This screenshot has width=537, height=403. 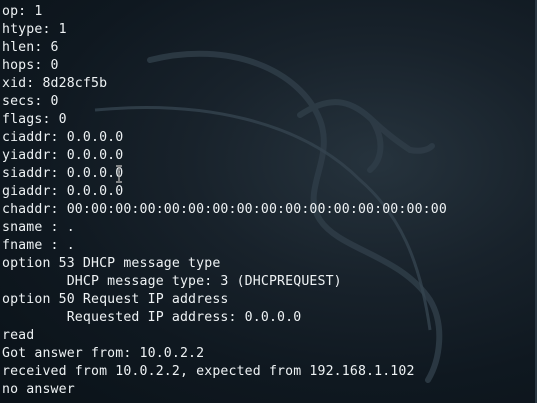 What do you see at coordinates (34, 119) in the screenshot?
I see `output-line: flags: 0` at bounding box center [34, 119].